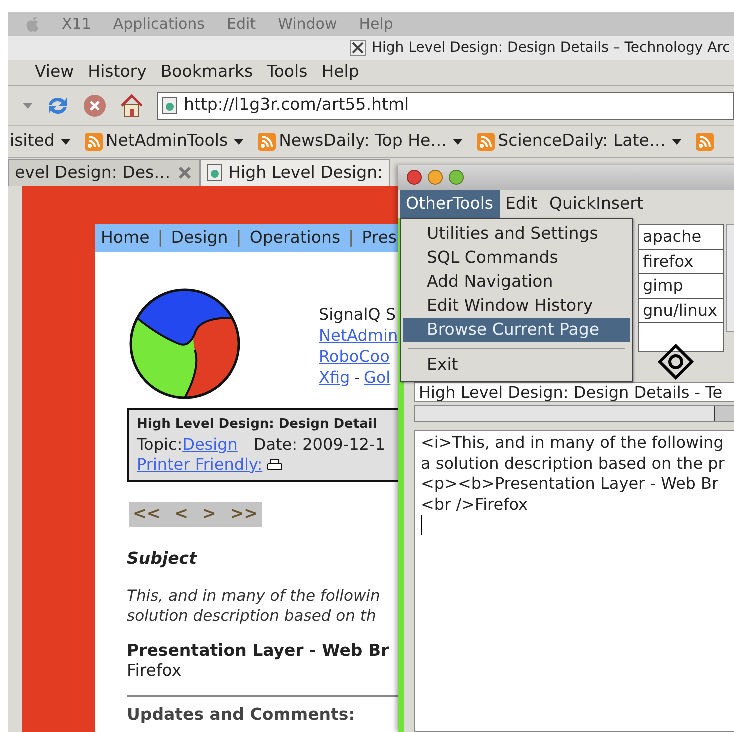 This screenshot has height=732, width=734. I want to click on menu-item: OtherTools, so click(450, 204).